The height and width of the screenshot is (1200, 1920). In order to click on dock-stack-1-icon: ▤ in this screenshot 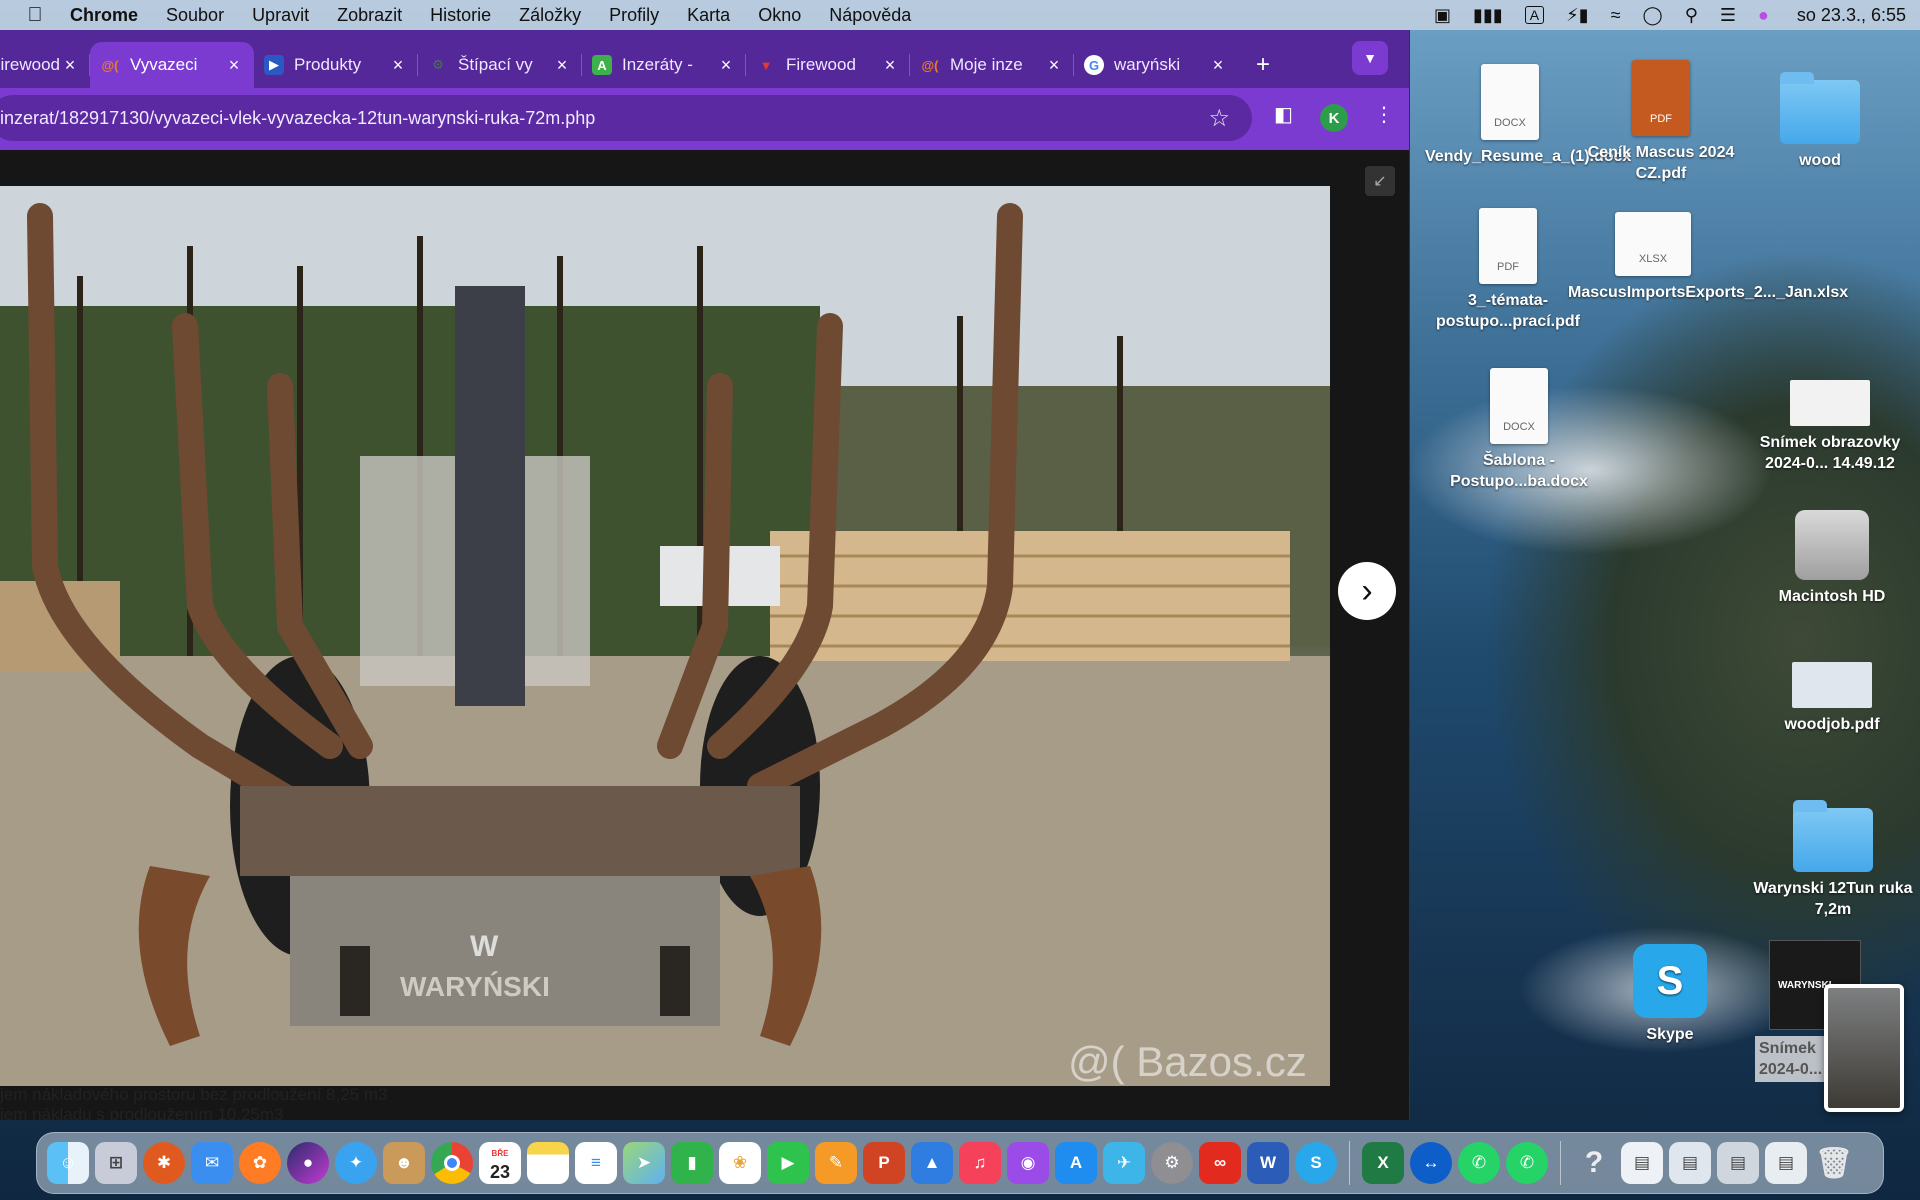, I will do `click(1690, 1163)`.